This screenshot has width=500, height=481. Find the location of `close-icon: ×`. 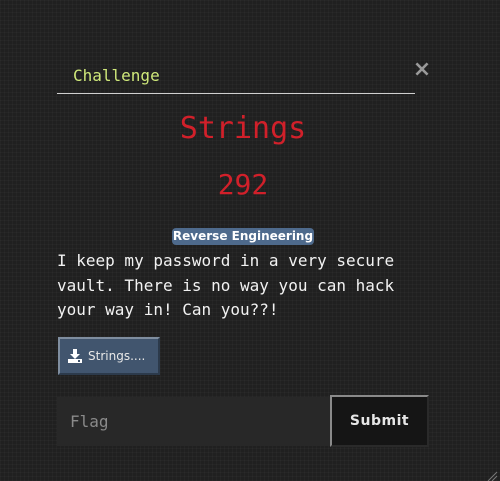

close-icon: × is located at coordinates (422, 70).